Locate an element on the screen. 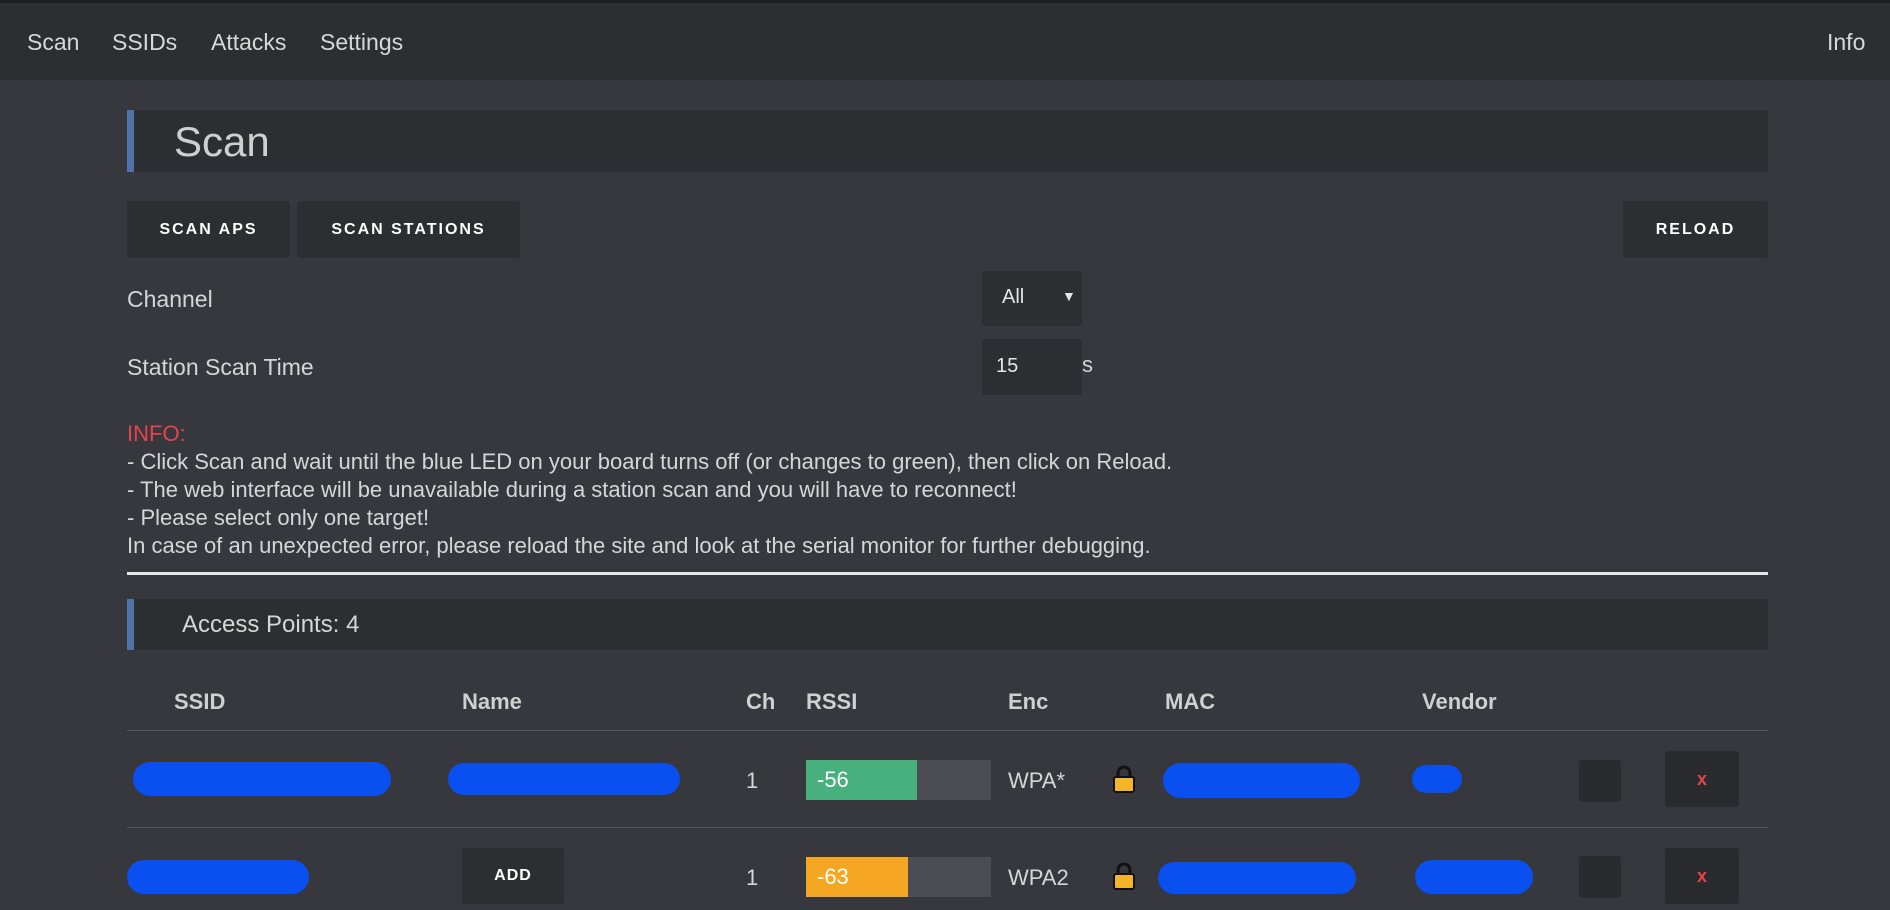 This screenshot has width=1890, height=910. station-scan-time-input: 15 is located at coordinates (1032, 367).